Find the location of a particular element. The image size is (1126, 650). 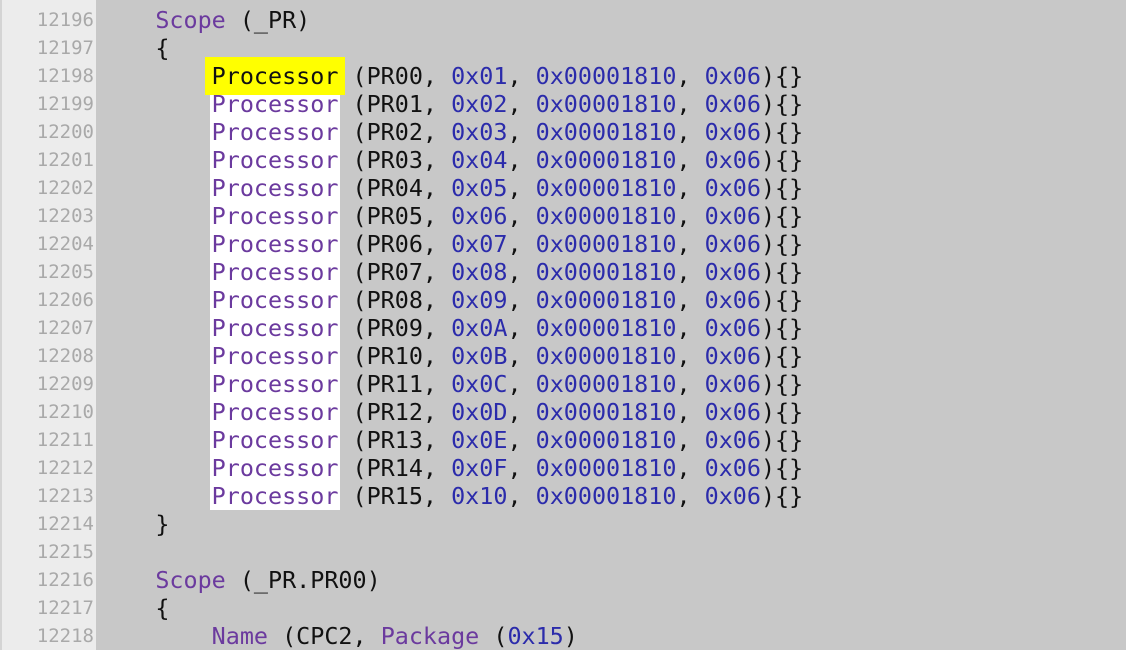

line-number: 12217 is located at coordinates (65, 608).